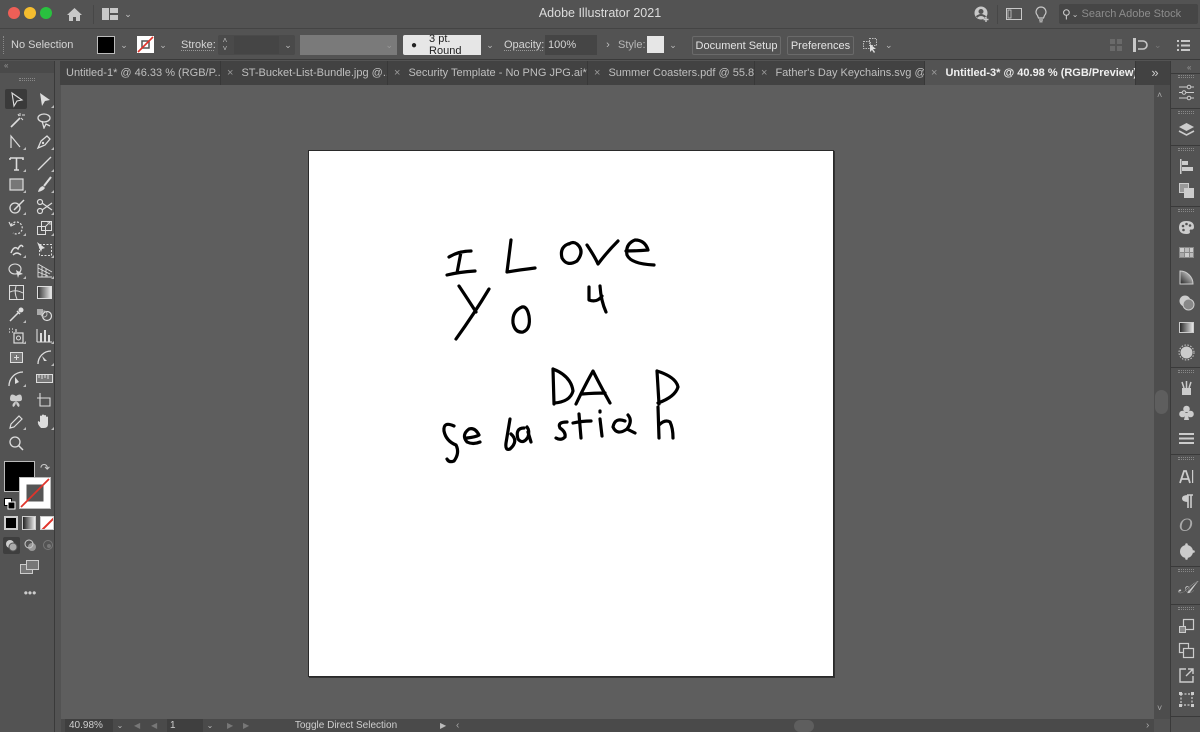 This screenshot has height=732, width=1200. I want to click on opacity-input: 100%, so click(571, 45).